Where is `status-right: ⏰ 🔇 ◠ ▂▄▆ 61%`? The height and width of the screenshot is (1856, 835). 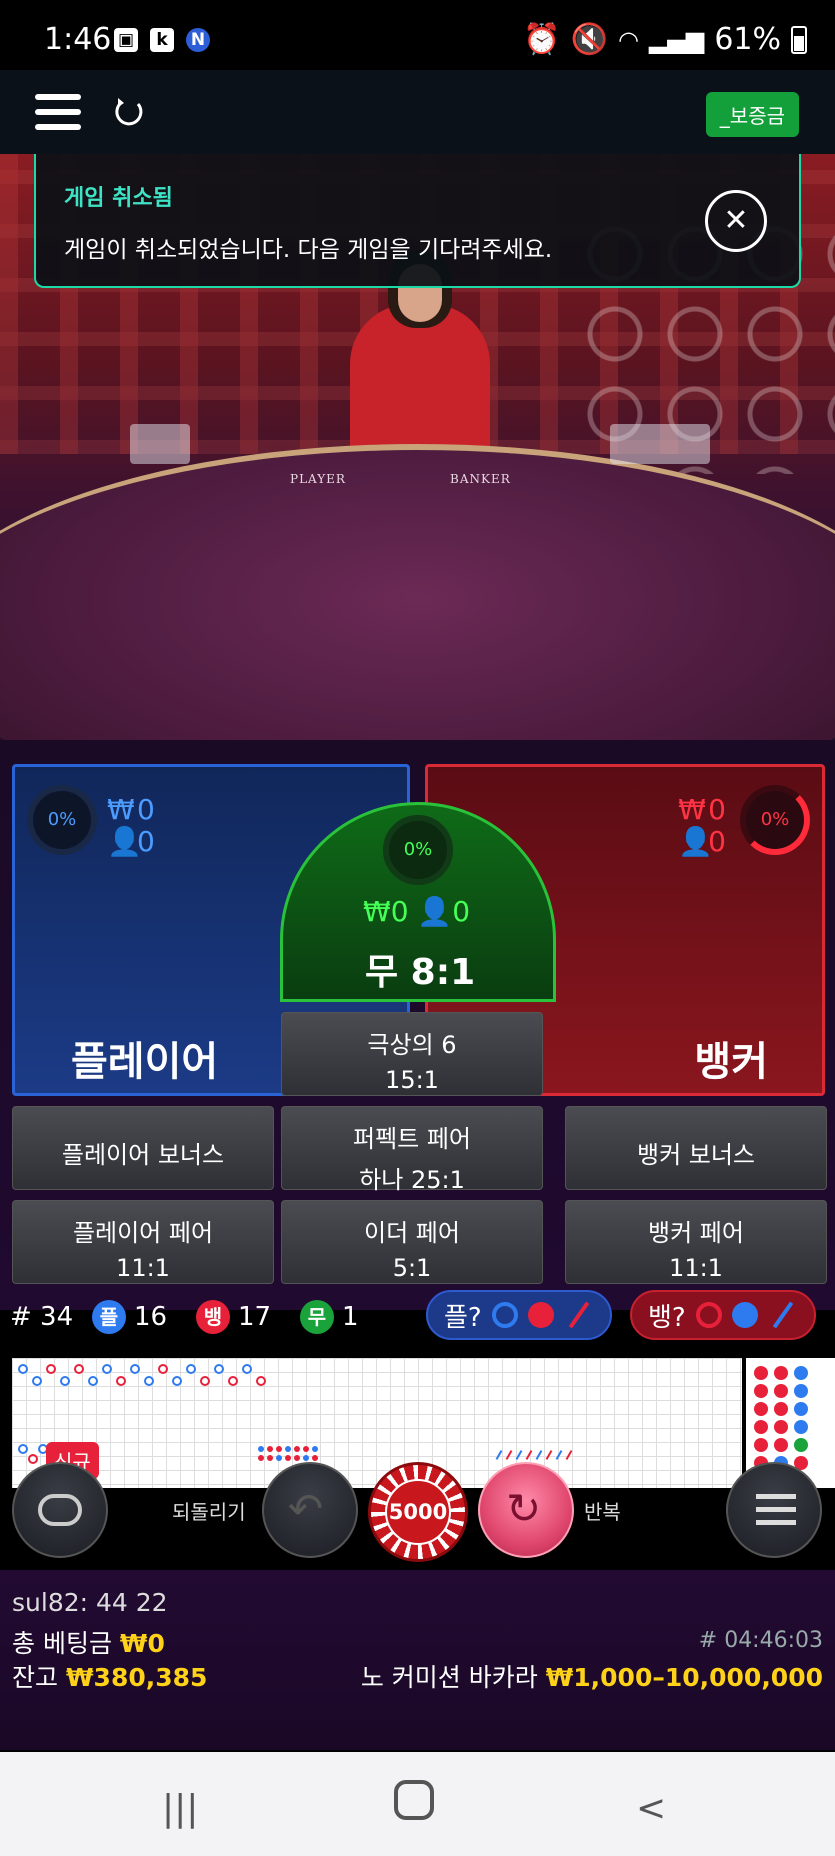 status-right: ⏰ 🔇 ◠ ▂▄▆ 61% is located at coordinates (665, 39).